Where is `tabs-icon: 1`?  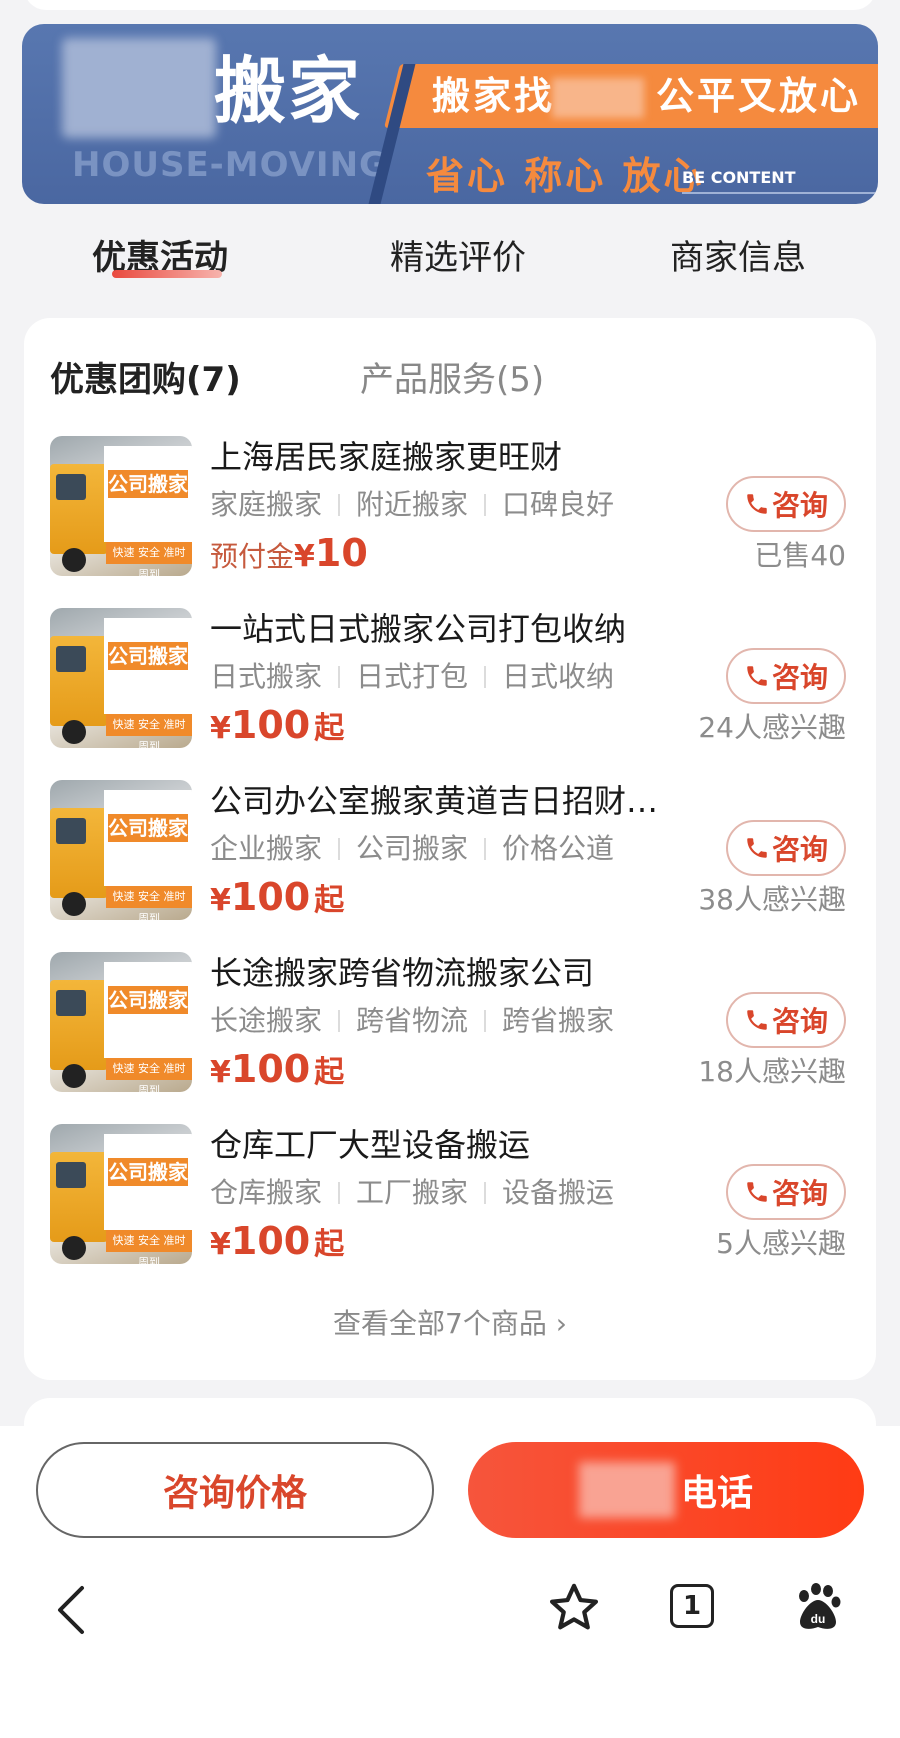
tabs-icon: 1 is located at coordinates (692, 1606).